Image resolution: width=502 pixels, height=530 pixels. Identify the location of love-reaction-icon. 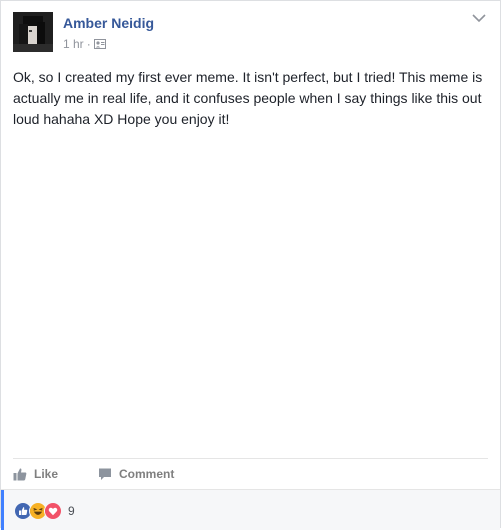
(53, 511).